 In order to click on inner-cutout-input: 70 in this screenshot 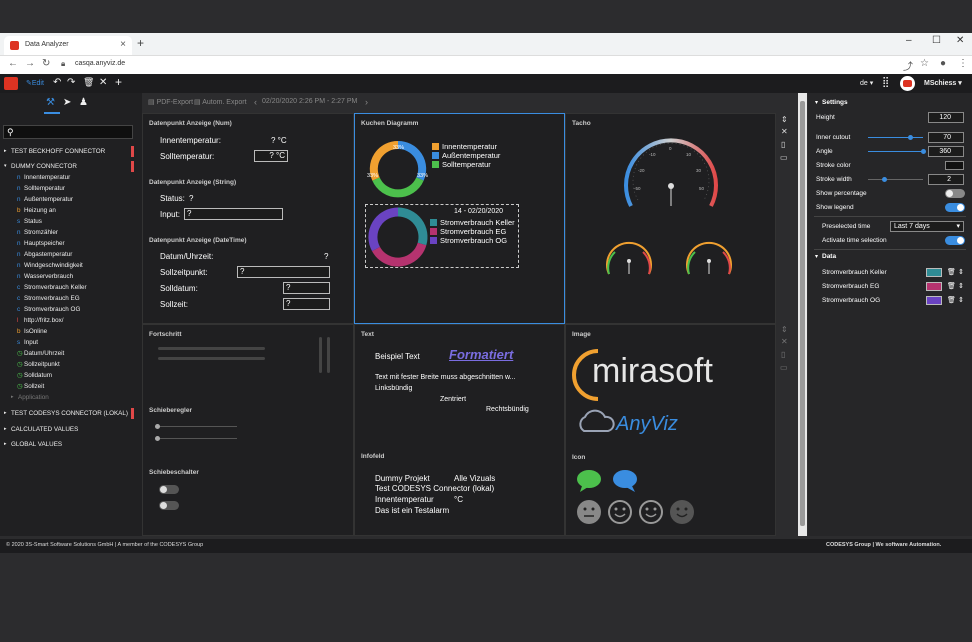, I will do `click(946, 137)`.